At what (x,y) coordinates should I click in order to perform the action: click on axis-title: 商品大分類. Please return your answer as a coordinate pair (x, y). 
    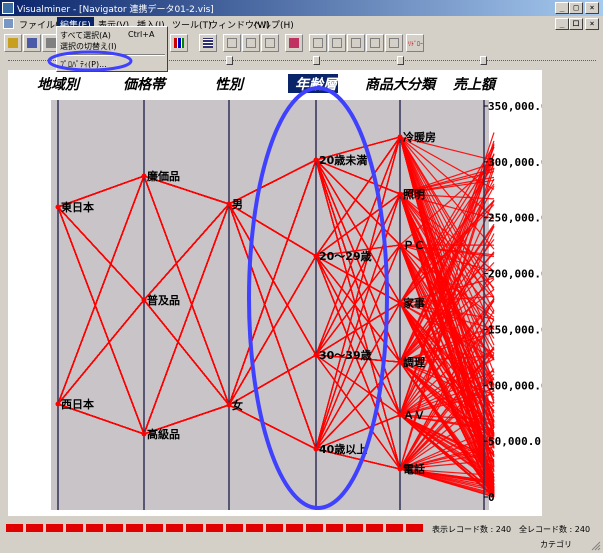
    Looking at the image, I should click on (401, 84).